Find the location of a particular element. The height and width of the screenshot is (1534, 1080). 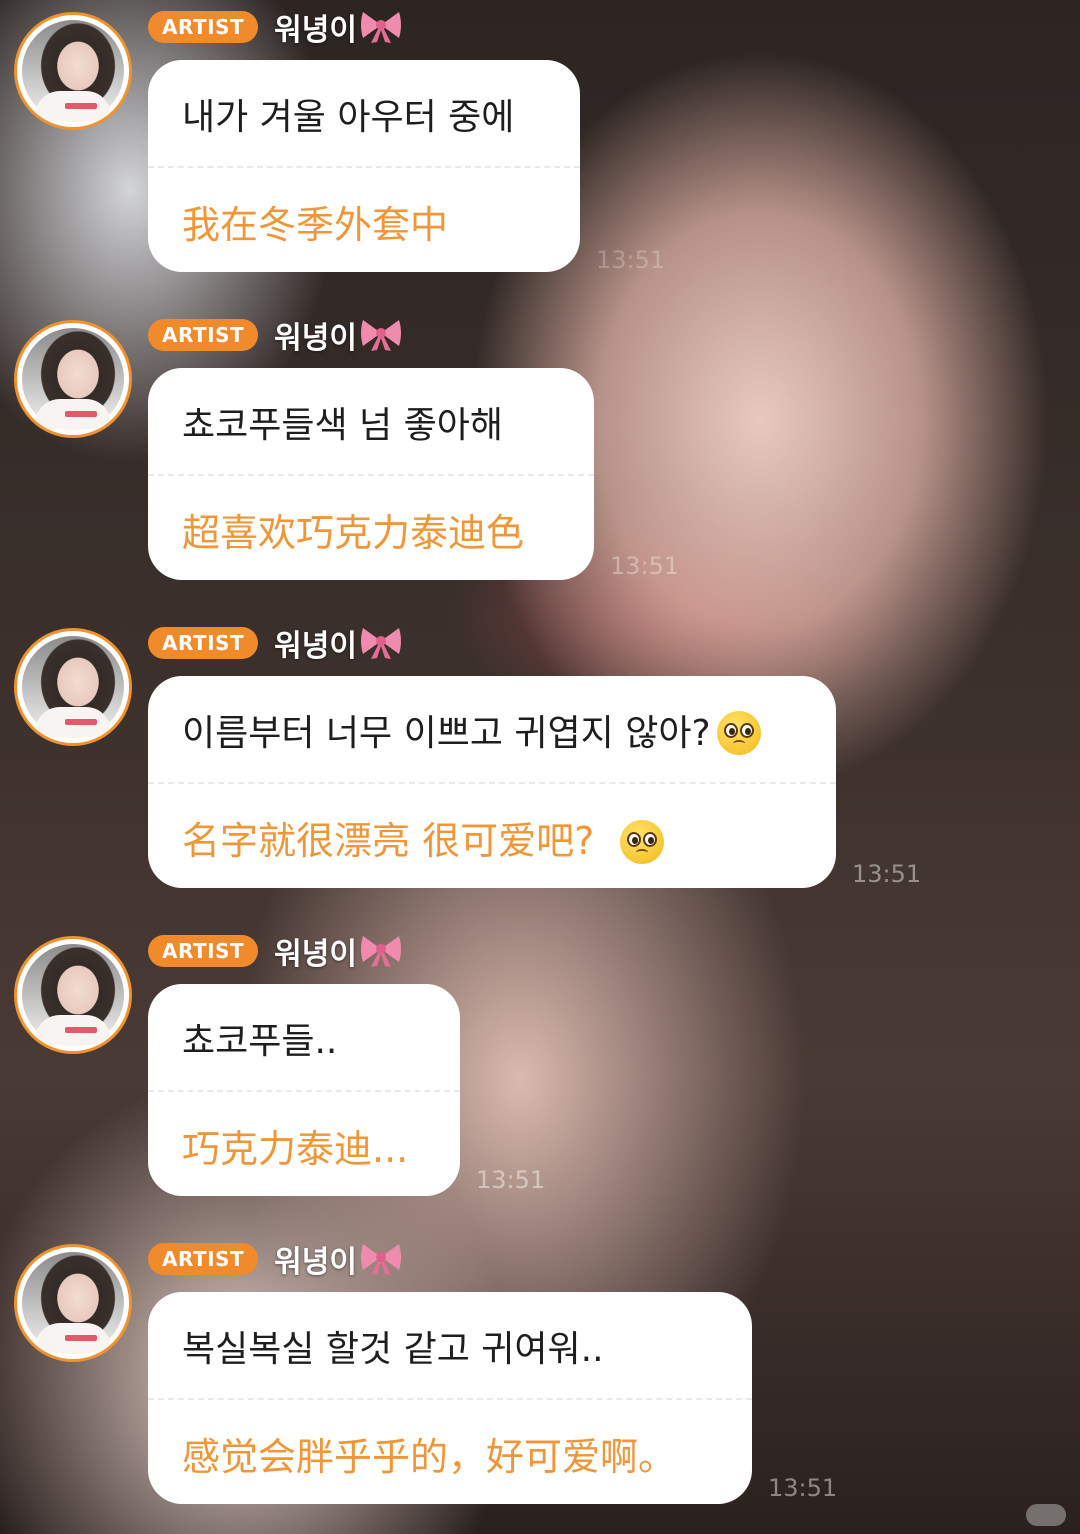

korean-text: 복실복실 할것 같고 귀여워.. is located at coordinates (393, 1349).